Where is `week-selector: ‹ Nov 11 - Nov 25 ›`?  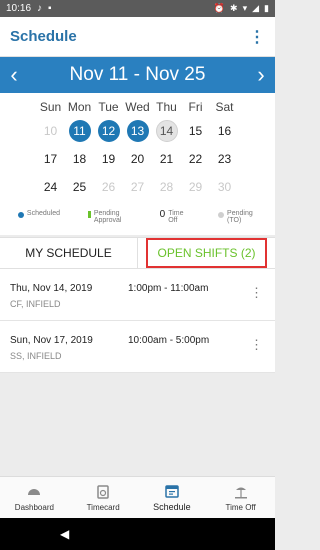
week-selector: ‹ Nov 11 - Nov 25 › is located at coordinates (137, 75).